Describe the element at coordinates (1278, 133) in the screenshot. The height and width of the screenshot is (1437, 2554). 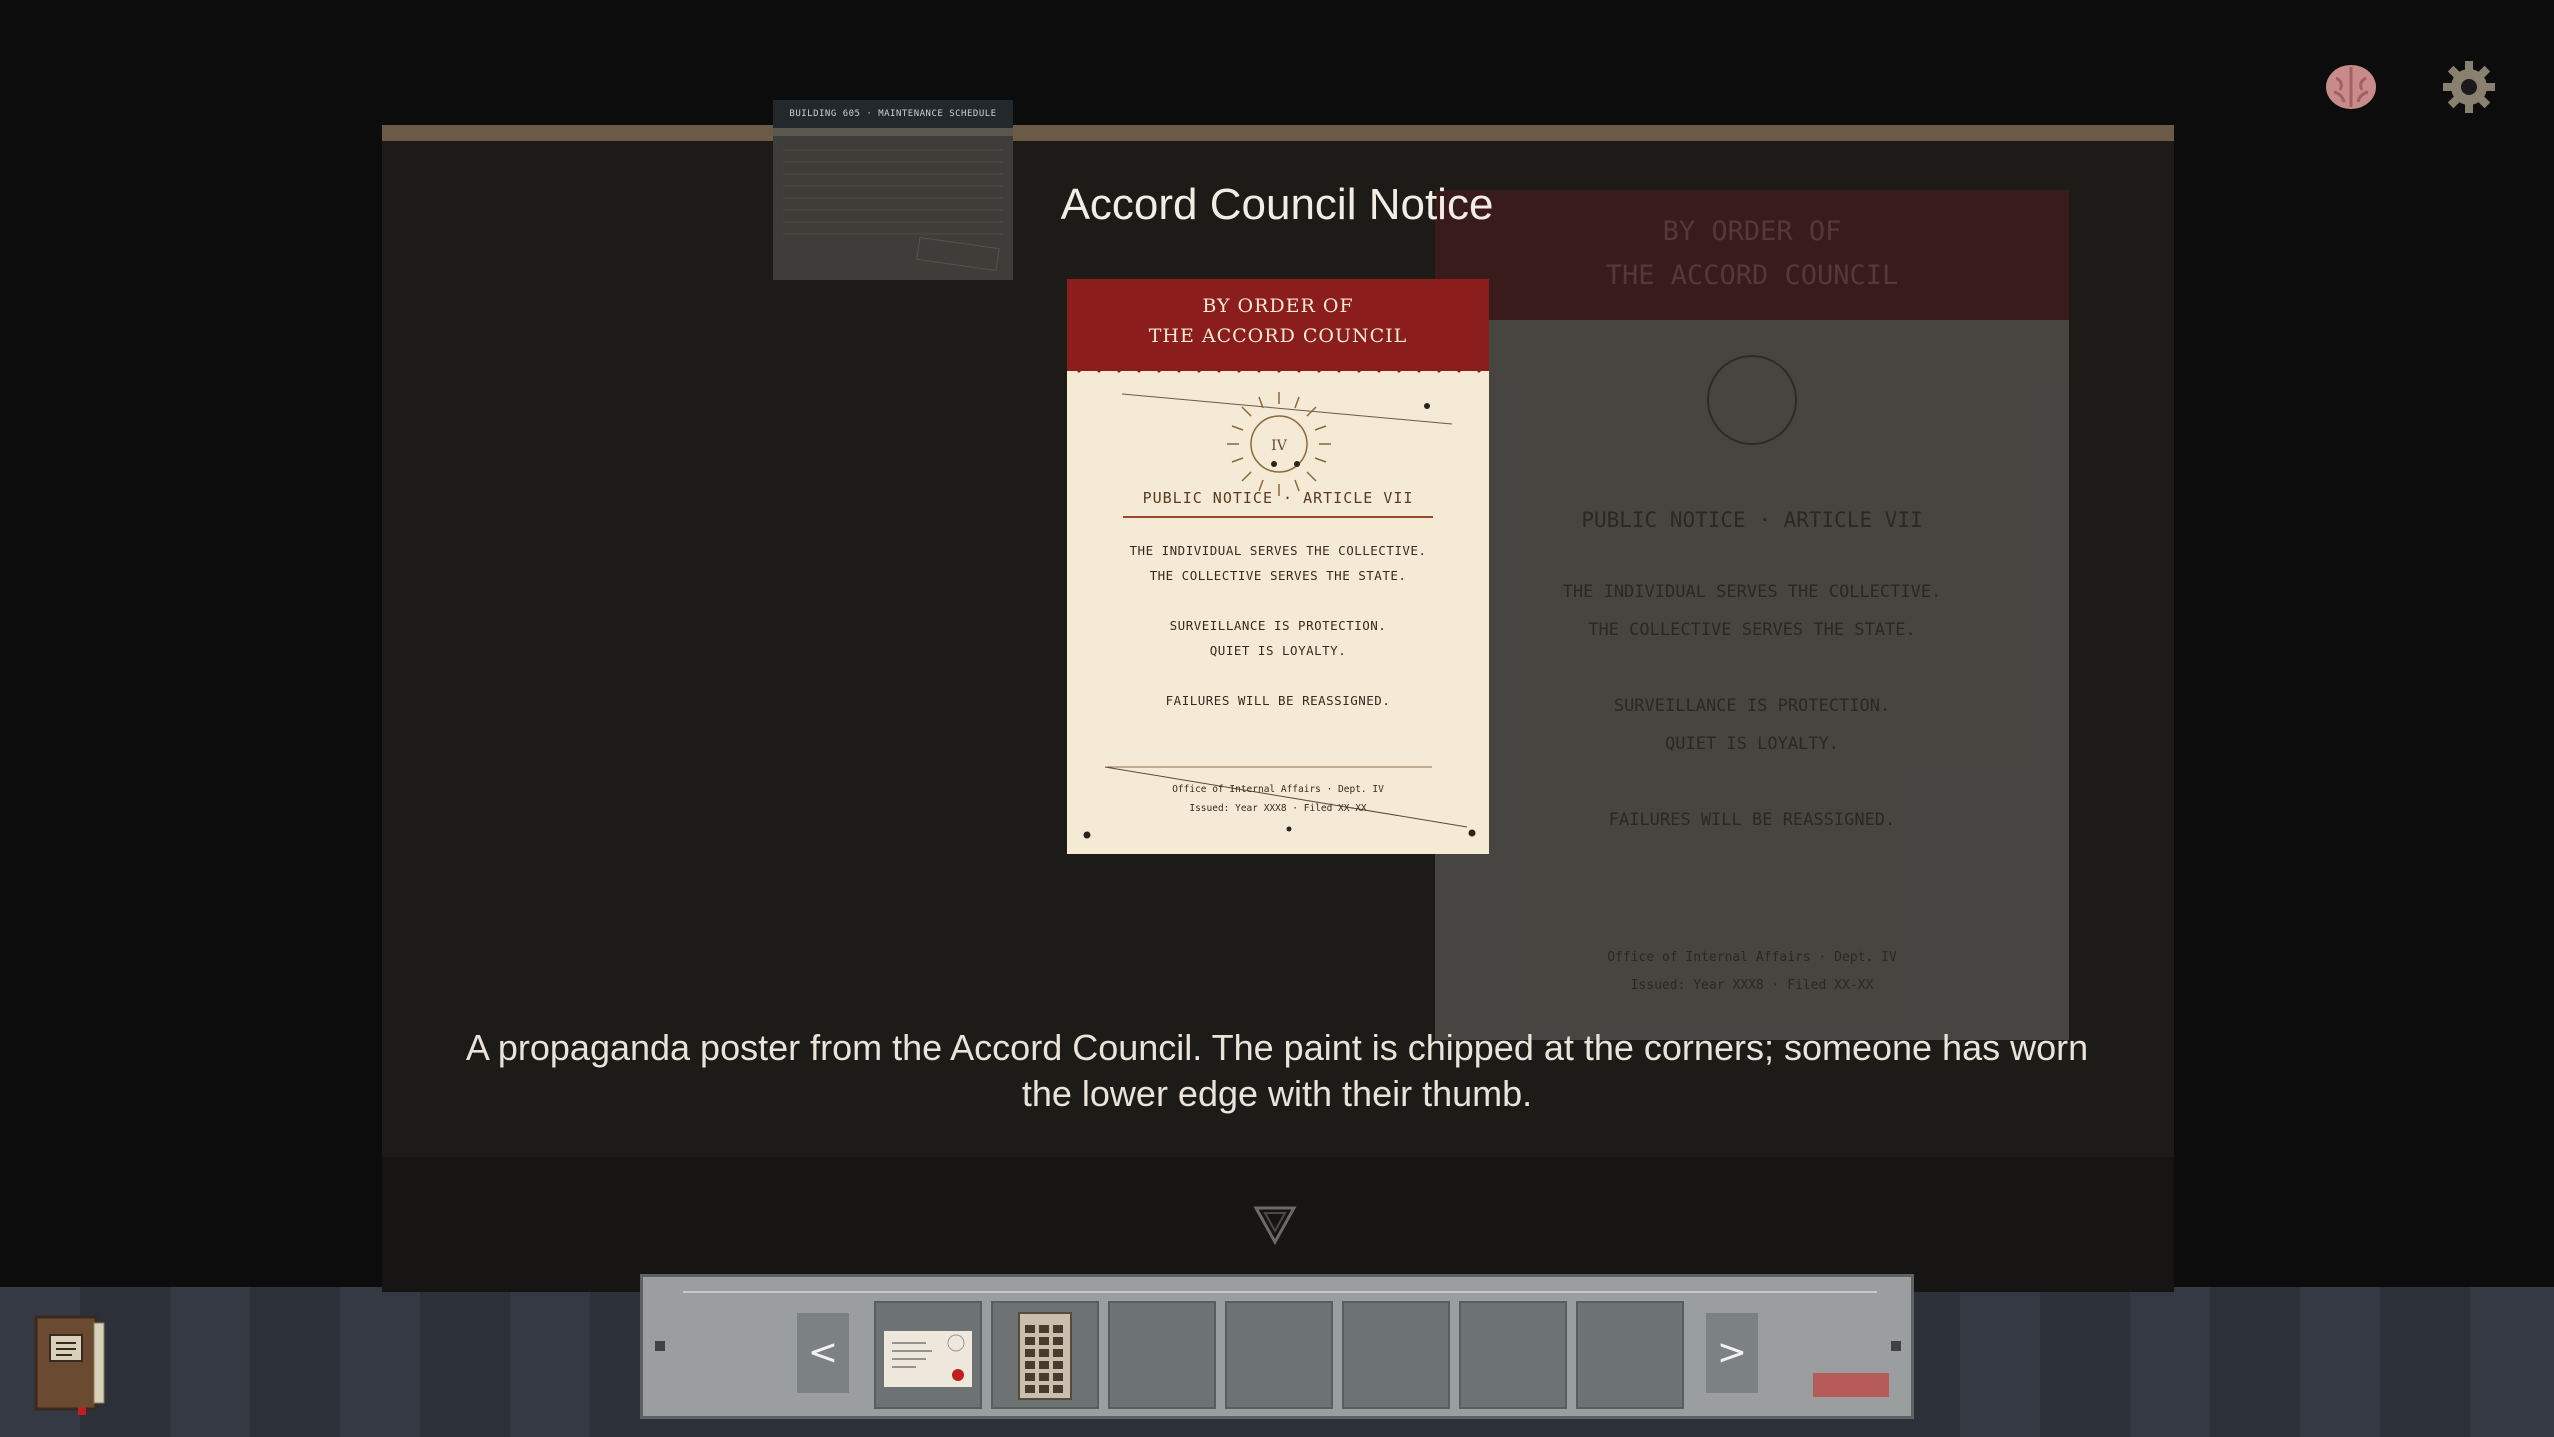
I see `panel-top-bar` at that location.